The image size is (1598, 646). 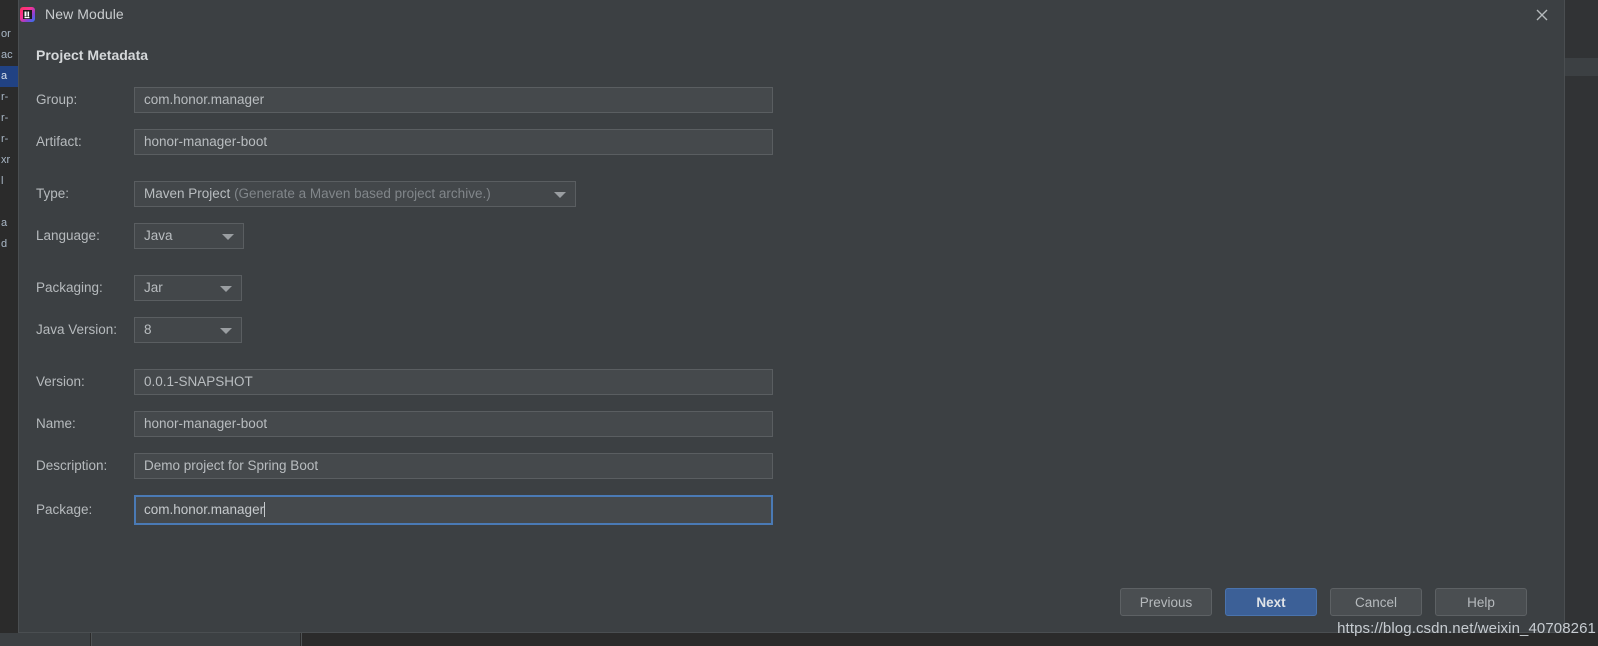 What do you see at coordinates (204, 509) in the screenshot?
I see `package-value: com.honor.manager` at bounding box center [204, 509].